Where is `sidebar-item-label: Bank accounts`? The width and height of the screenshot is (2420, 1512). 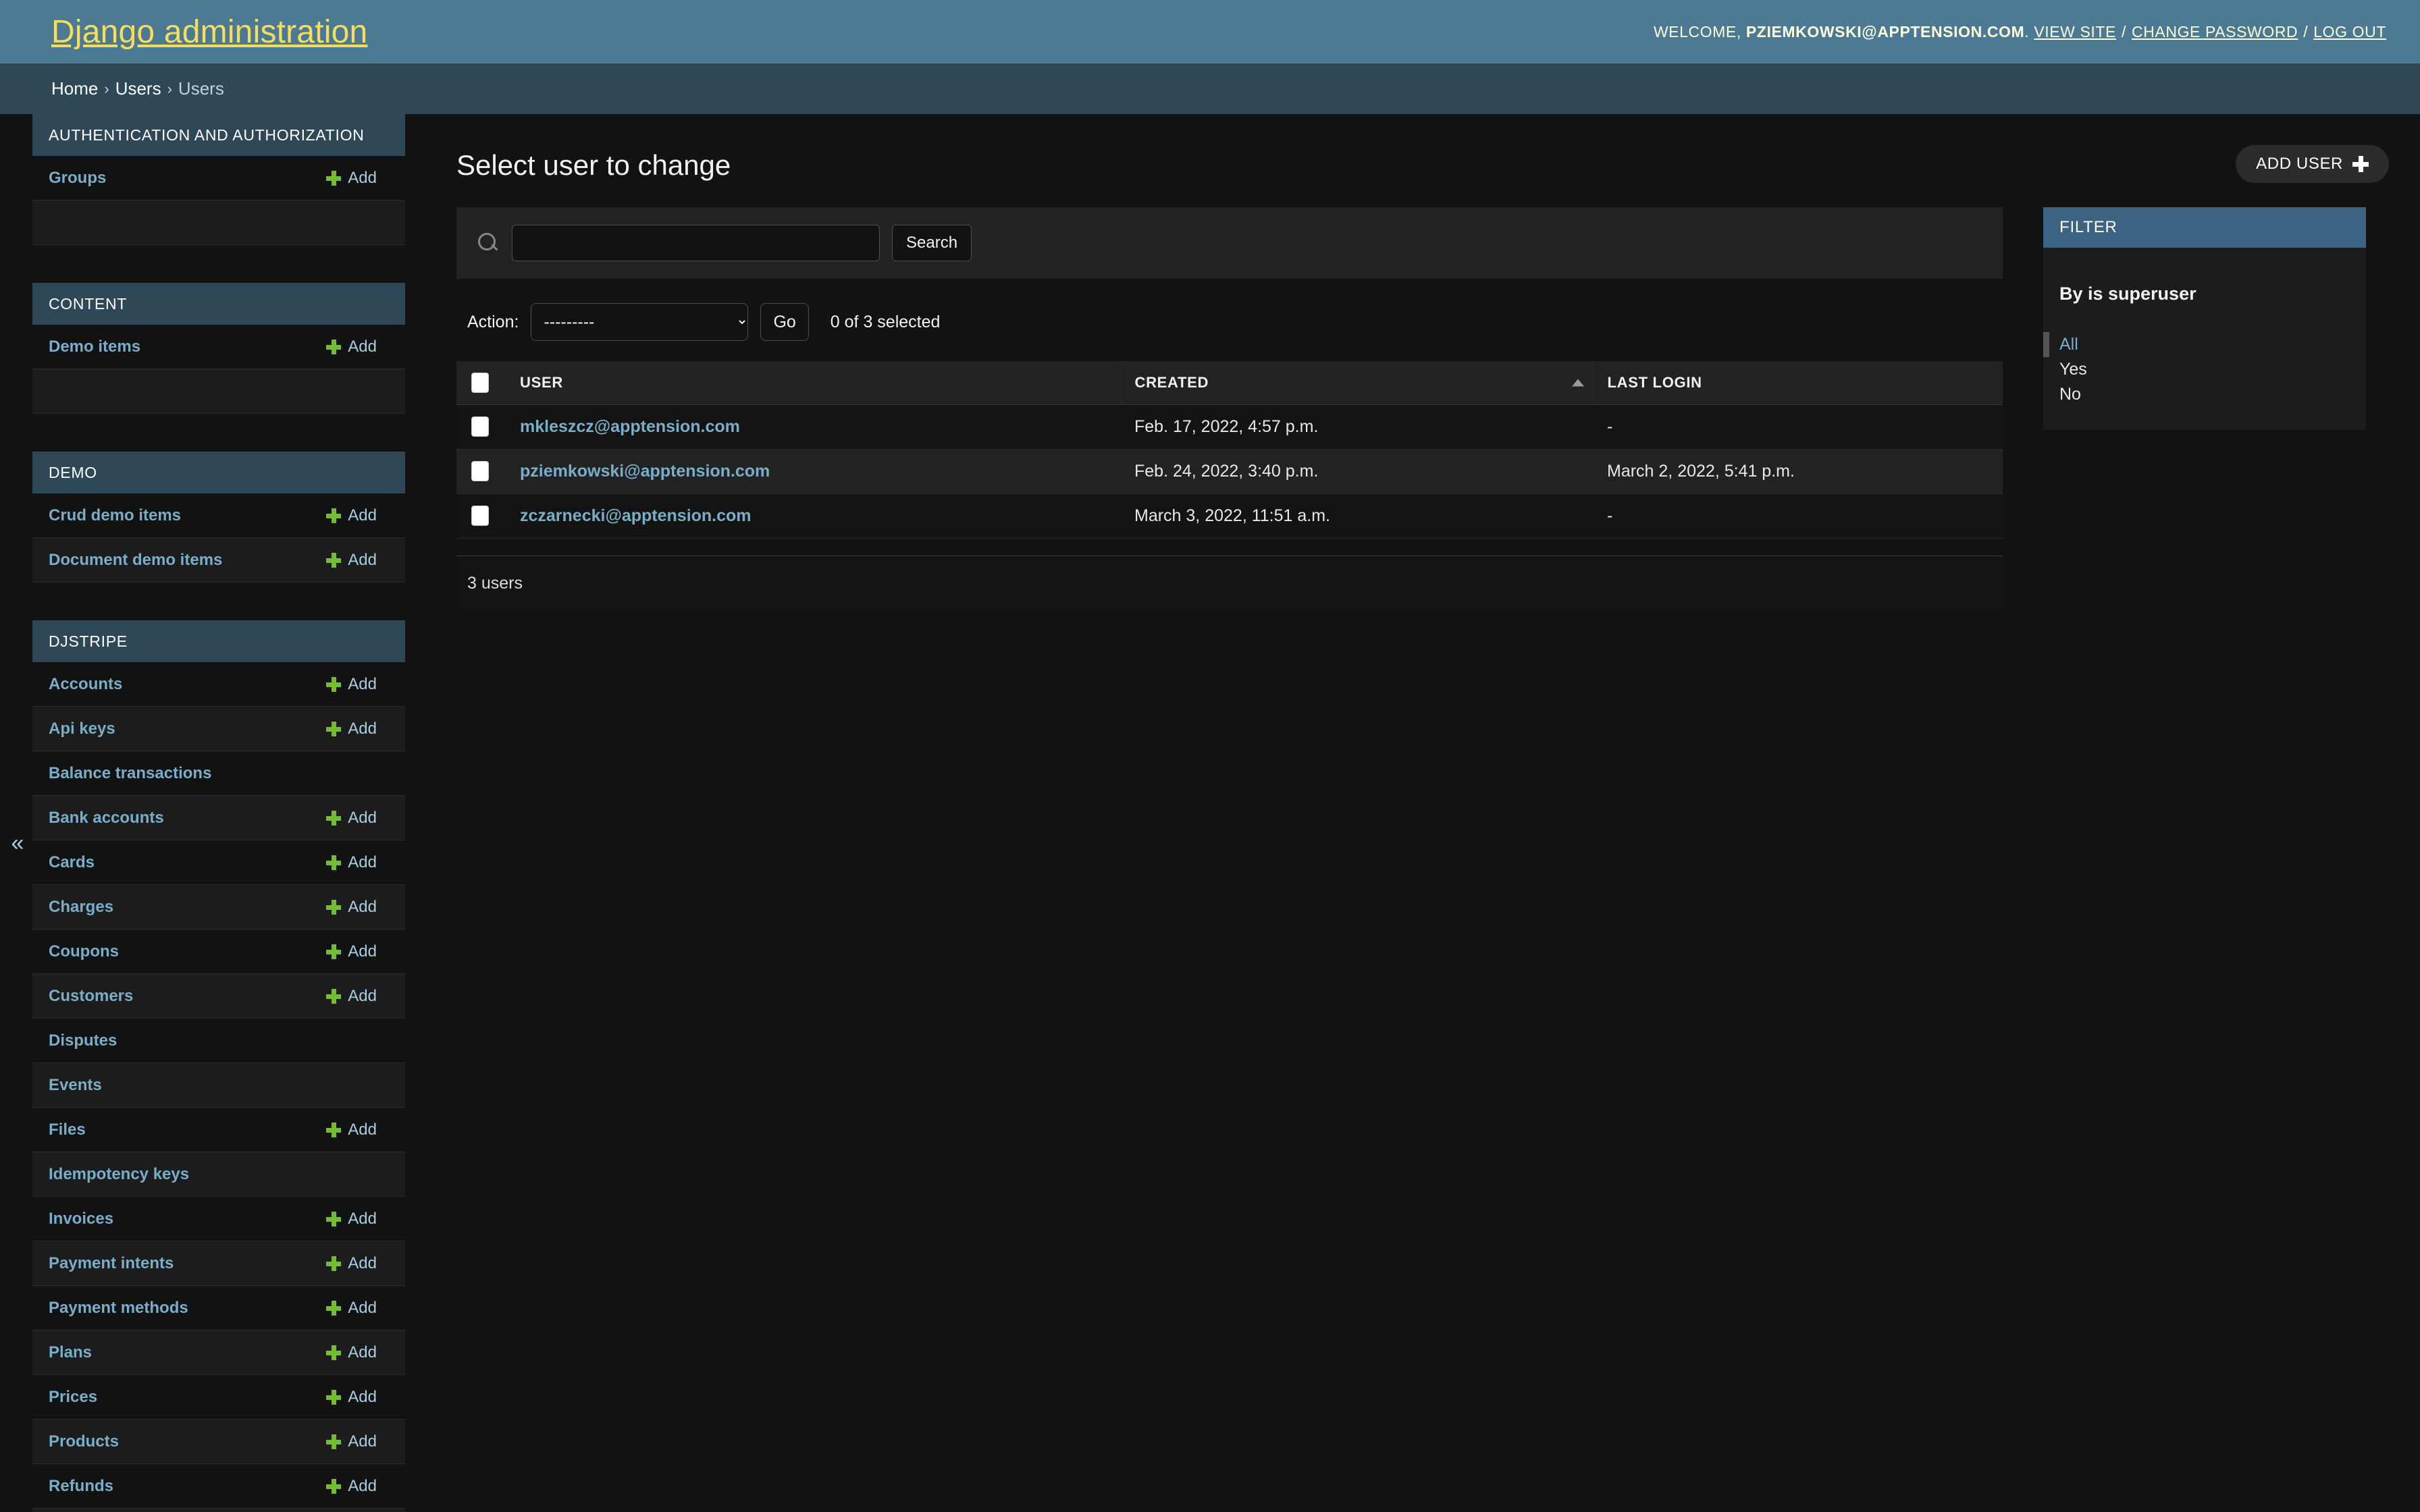
sidebar-item-label: Bank accounts is located at coordinates (106, 819).